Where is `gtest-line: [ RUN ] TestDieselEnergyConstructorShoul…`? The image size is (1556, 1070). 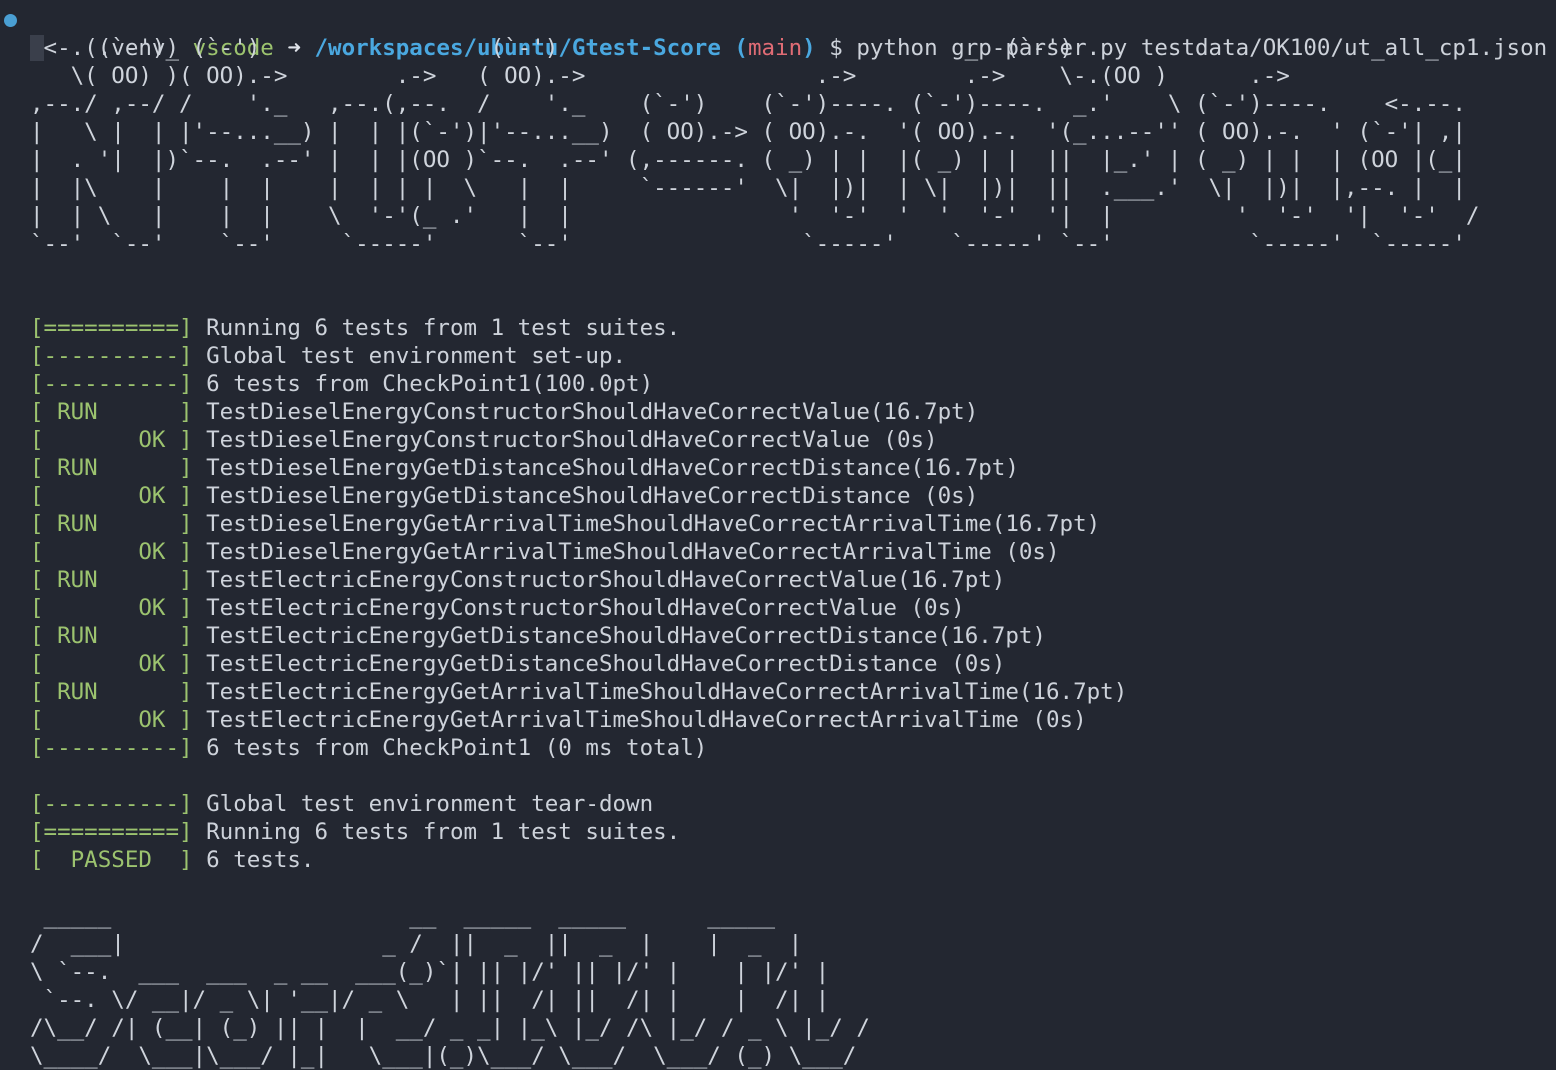
gtest-line: [ RUN ] TestDieselEnergyConstructorShoul… is located at coordinates (778, 412).